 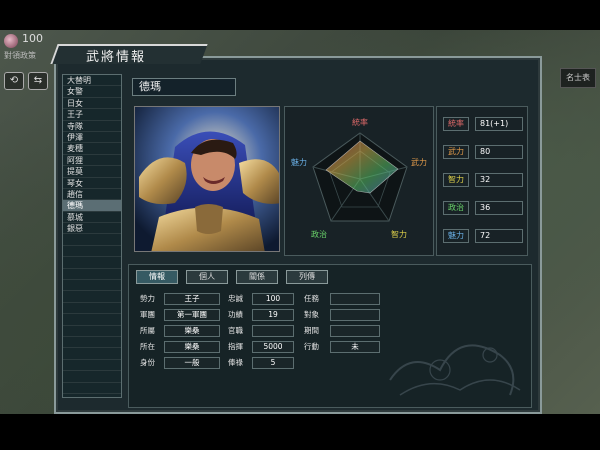 What do you see at coordinates (92, 138) in the screenshot?
I see `general-list-item: 伊澤` at bounding box center [92, 138].